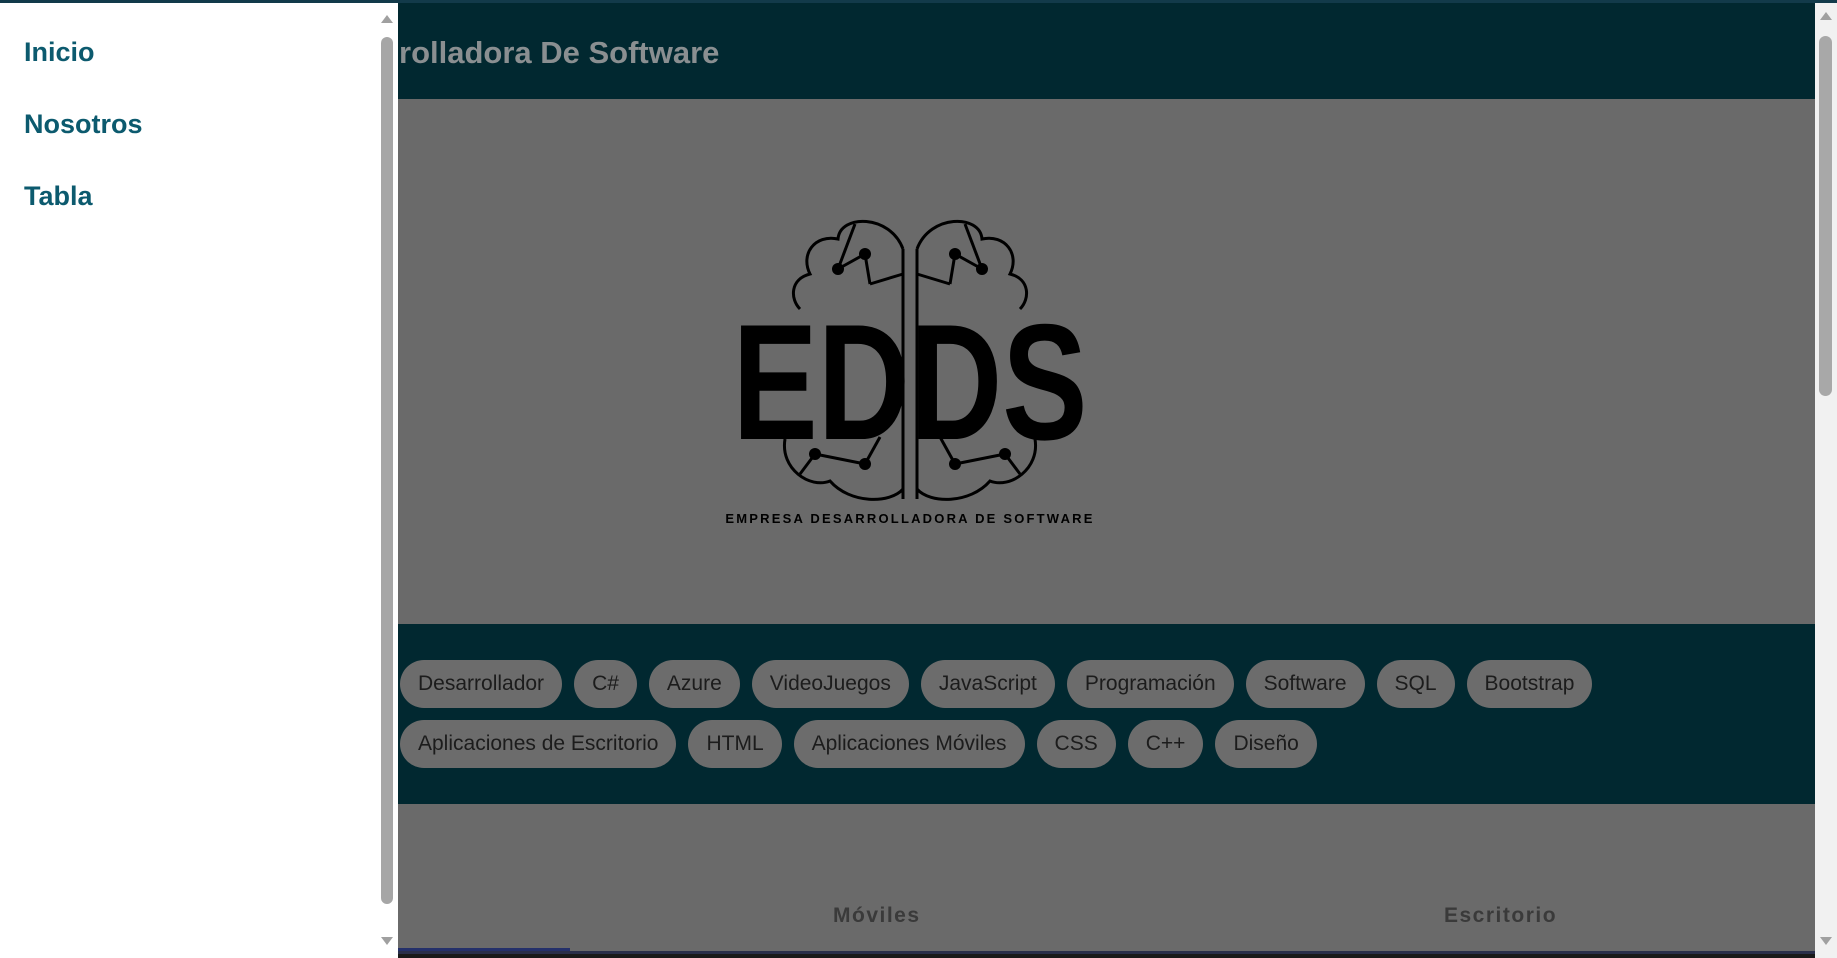  Describe the element at coordinates (387, 470) in the screenshot. I see `drawer-scroll-thumb` at that location.